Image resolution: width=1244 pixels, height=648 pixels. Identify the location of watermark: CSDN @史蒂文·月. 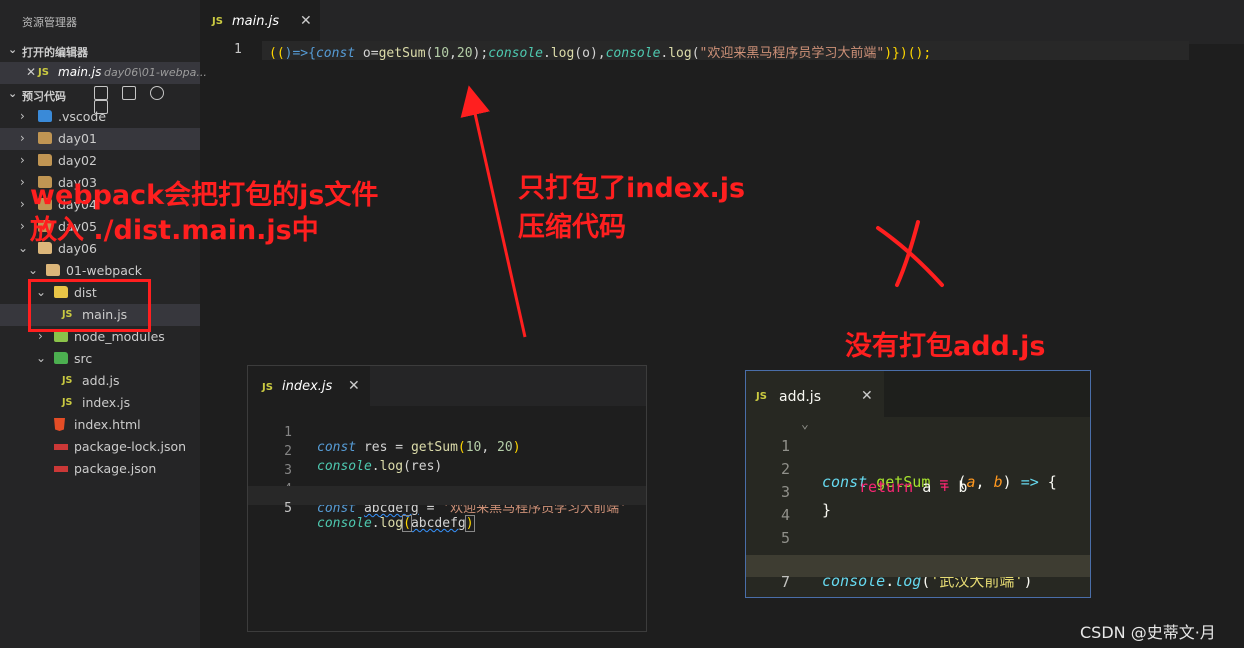
(1148, 632).